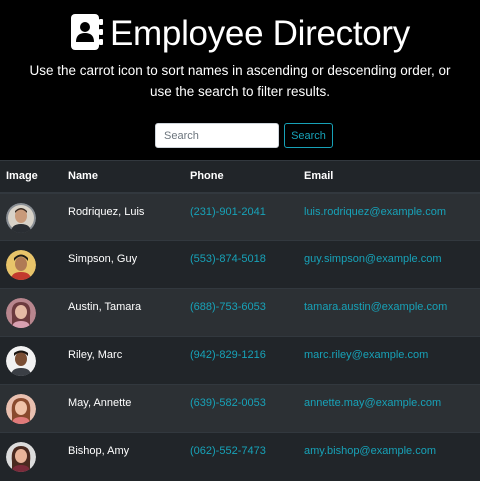  Describe the element at coordinates (228, 212) in the screenshot. I see `phone-link: (231)-901-2041` at that location.